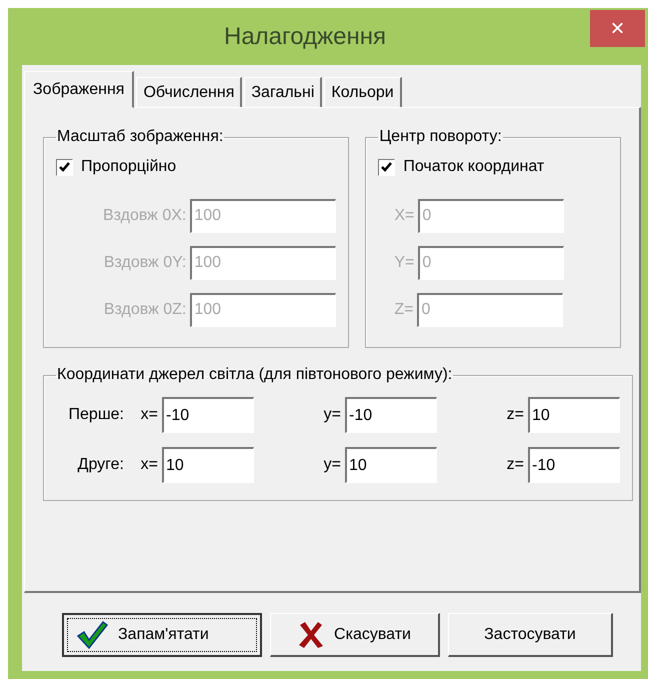 The height and width of the screenshot is (679, 648). I want to click on row-label: Перше:, so click(96, 415).